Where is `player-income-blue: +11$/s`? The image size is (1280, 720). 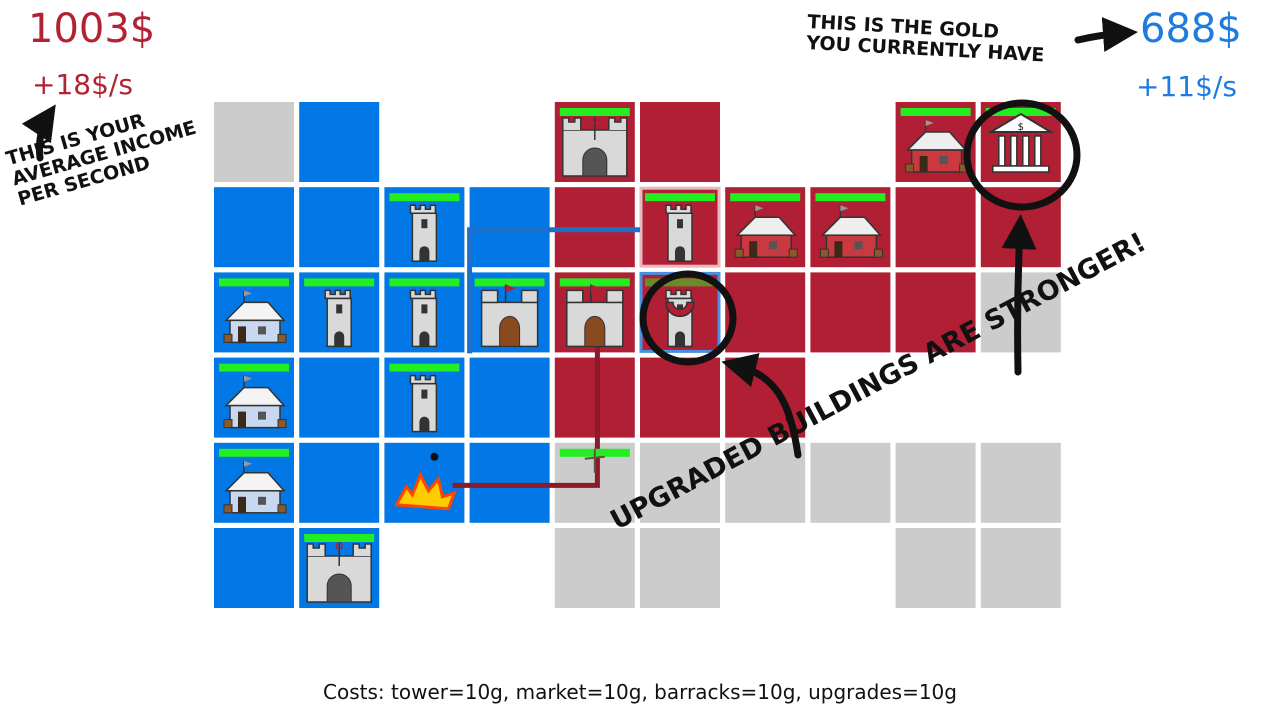
player-income-blue: +11$/s is located at coordinates (1186, 86).